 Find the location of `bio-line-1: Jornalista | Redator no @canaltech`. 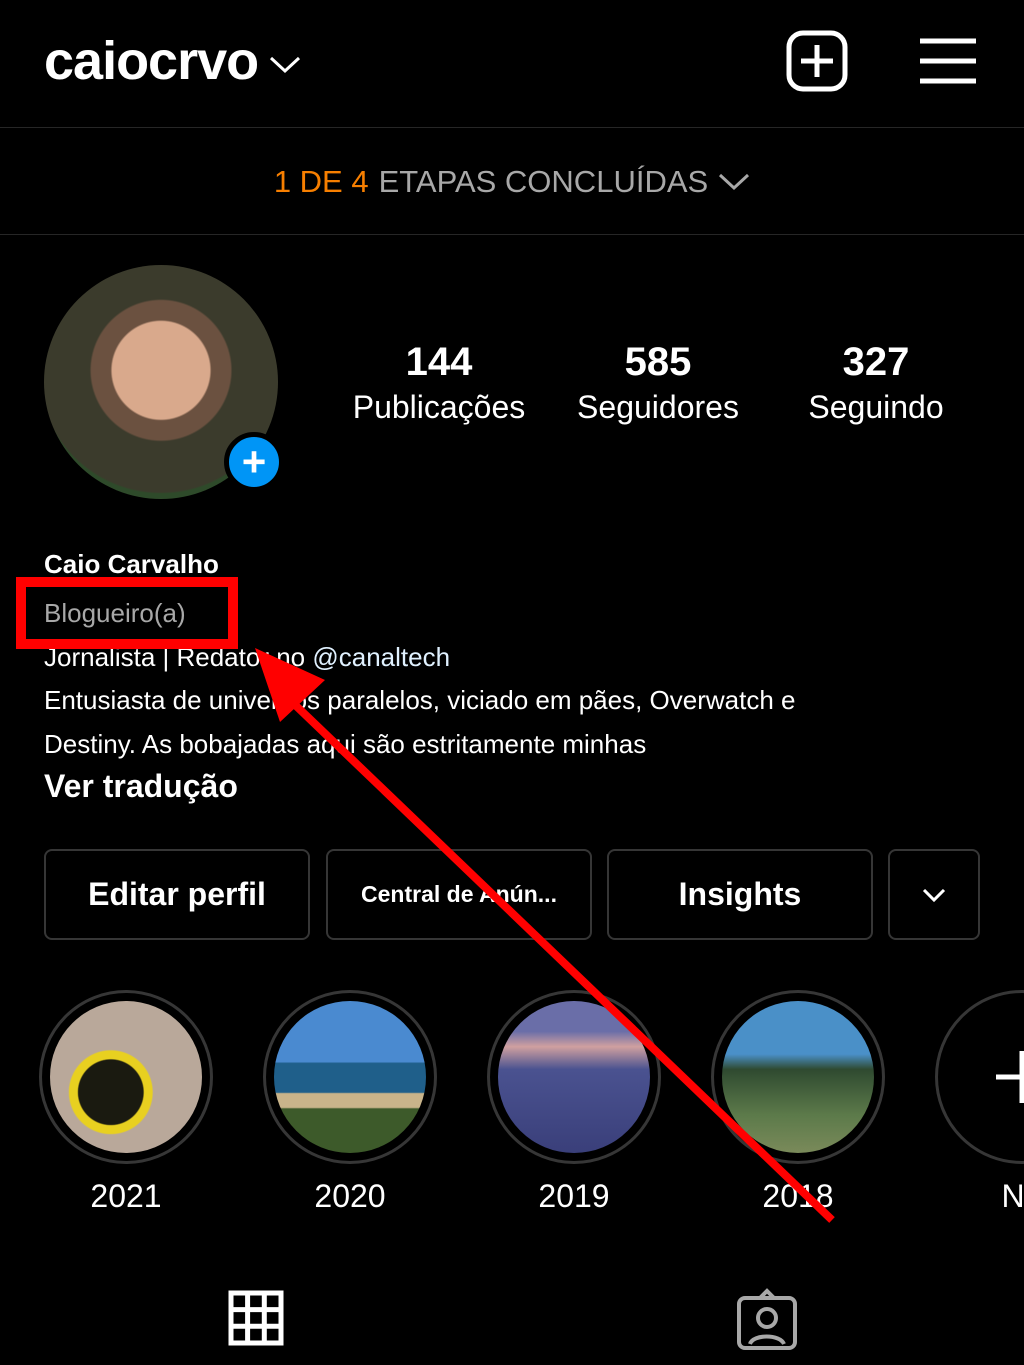

bio-line-1: Jornalista | Redator no @canaltech is located at coordinates (247, 657).